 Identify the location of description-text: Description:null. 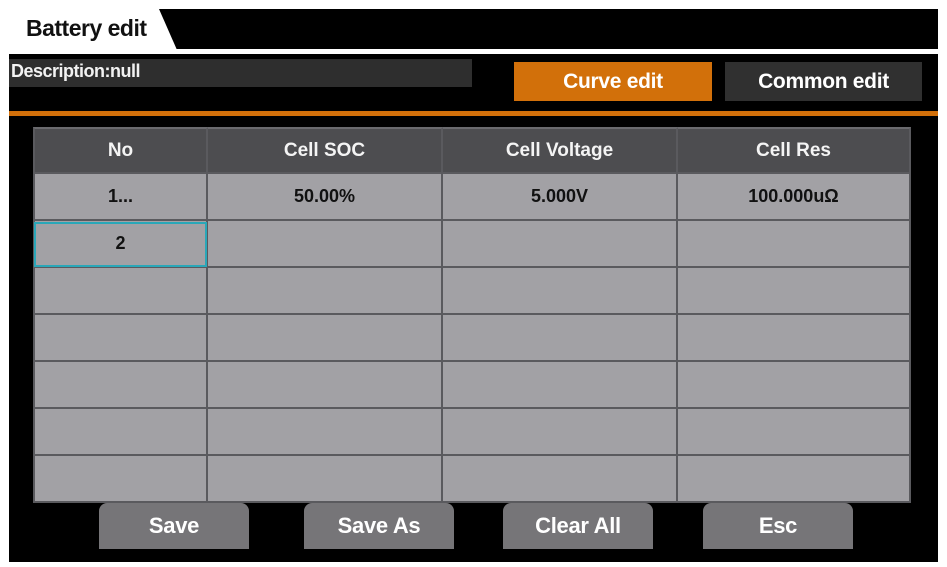
(76, 71).